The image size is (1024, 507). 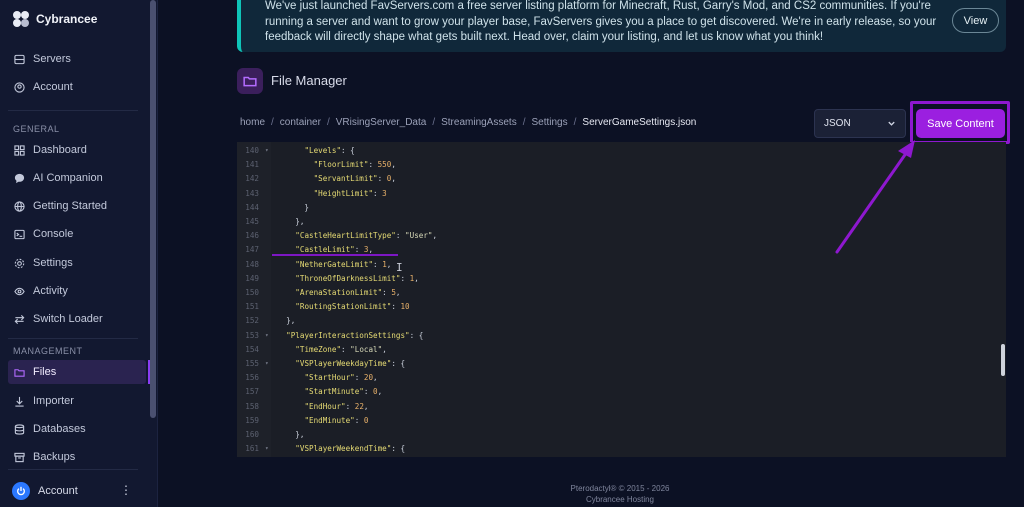 I want to click on page-title: File Manager, so click(x=309, y=80).